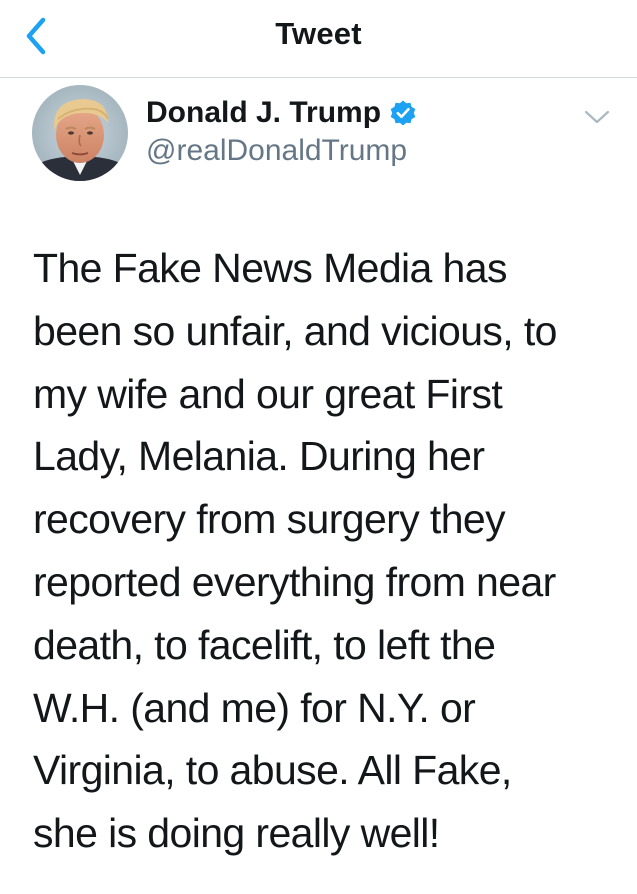 The image size is (637, 894). What do you see at coordinates (294, 581) in the screenshot?
I see `tweet-text-line: reported everything from near` at bounding box center [294, 581].